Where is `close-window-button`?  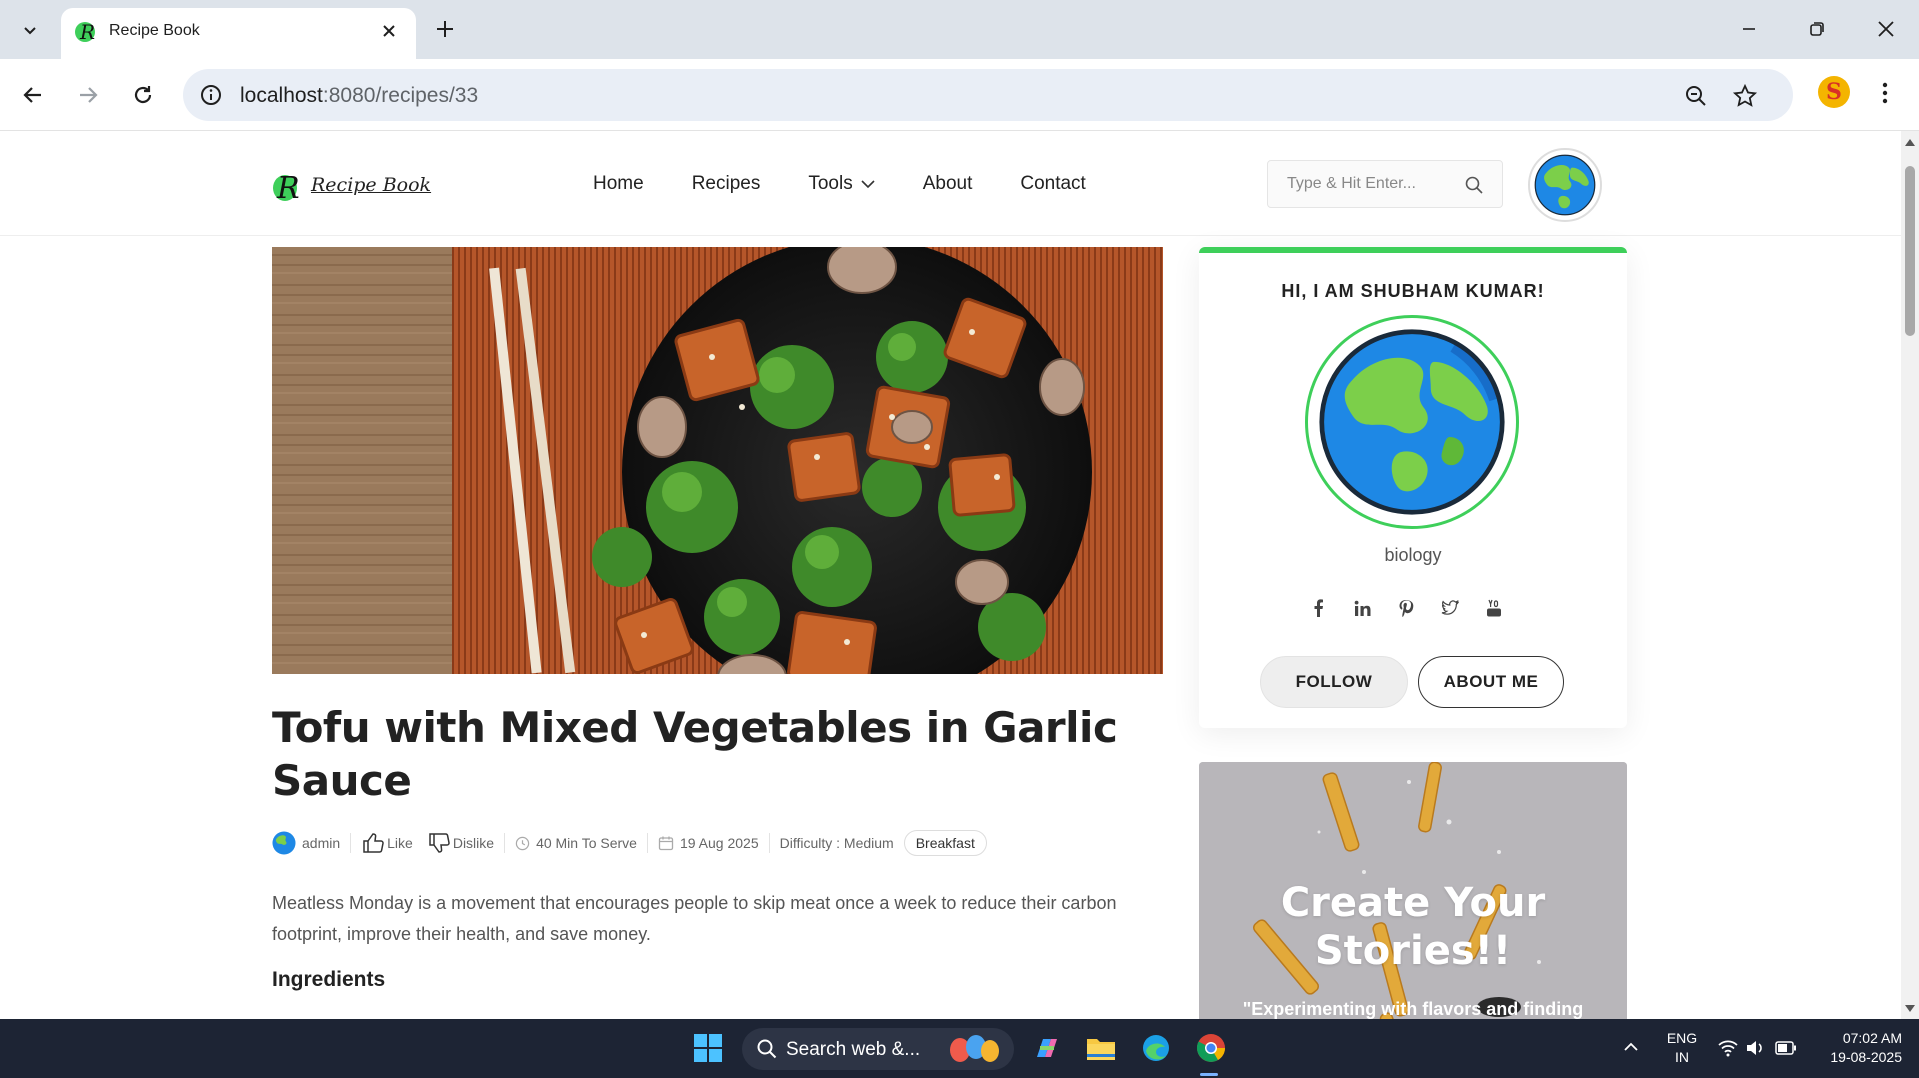 close-window-button is located at coordinates (1886, 29).